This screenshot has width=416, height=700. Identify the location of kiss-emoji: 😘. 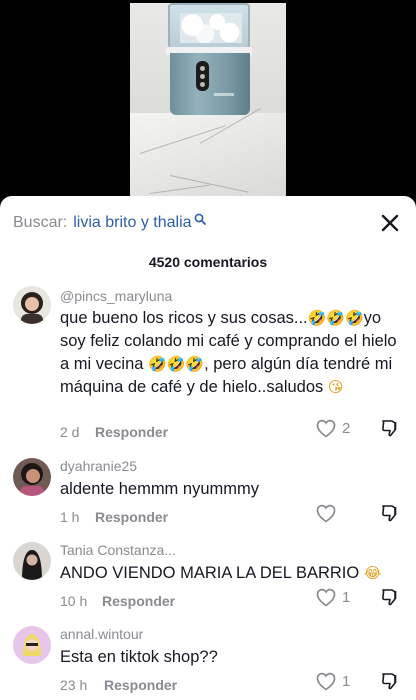
(335, 387).